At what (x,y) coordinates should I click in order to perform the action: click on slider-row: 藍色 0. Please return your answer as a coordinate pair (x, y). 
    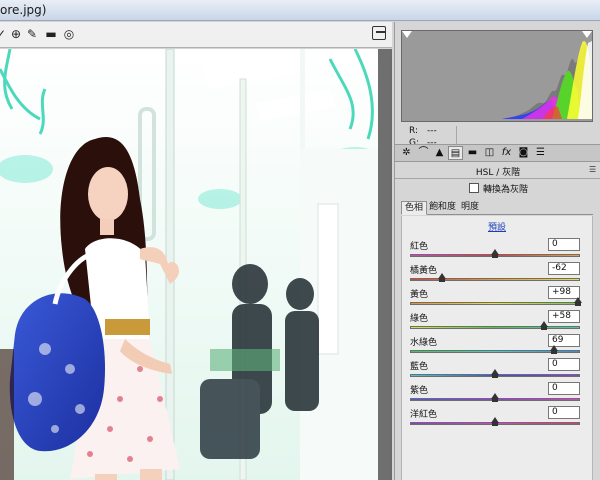
    Looking at the image, I should click on (497, 369).